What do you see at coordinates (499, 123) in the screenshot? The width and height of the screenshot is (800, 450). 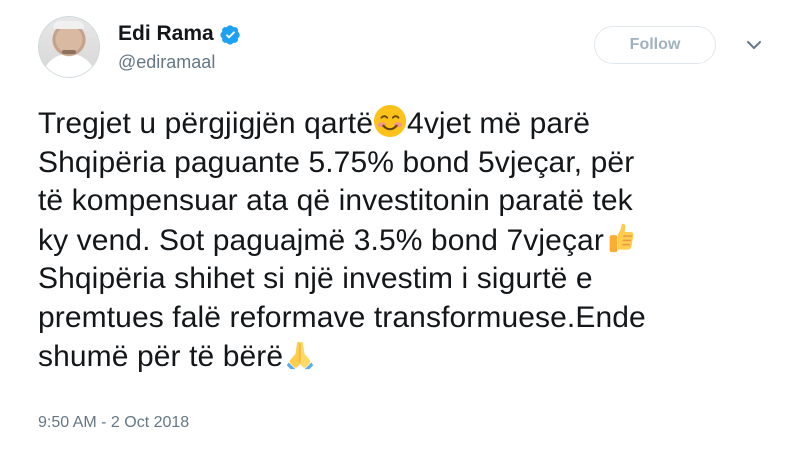 I see `tweet-text-segment: 4vjet më parë` at bounding box center [499, 123].